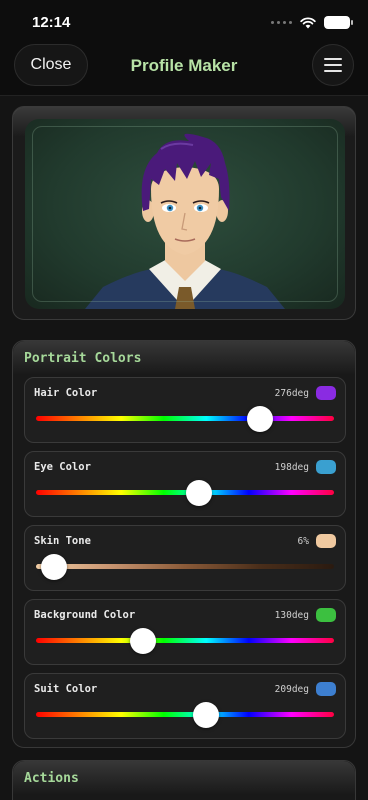  I want to click on menu-icon, so click(333, 59).